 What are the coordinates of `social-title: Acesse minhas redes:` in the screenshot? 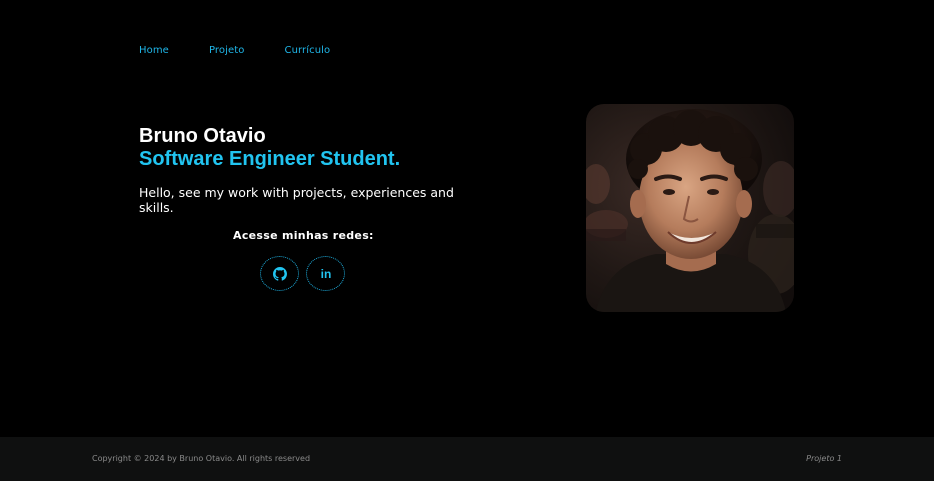 It's located at (303, 235).